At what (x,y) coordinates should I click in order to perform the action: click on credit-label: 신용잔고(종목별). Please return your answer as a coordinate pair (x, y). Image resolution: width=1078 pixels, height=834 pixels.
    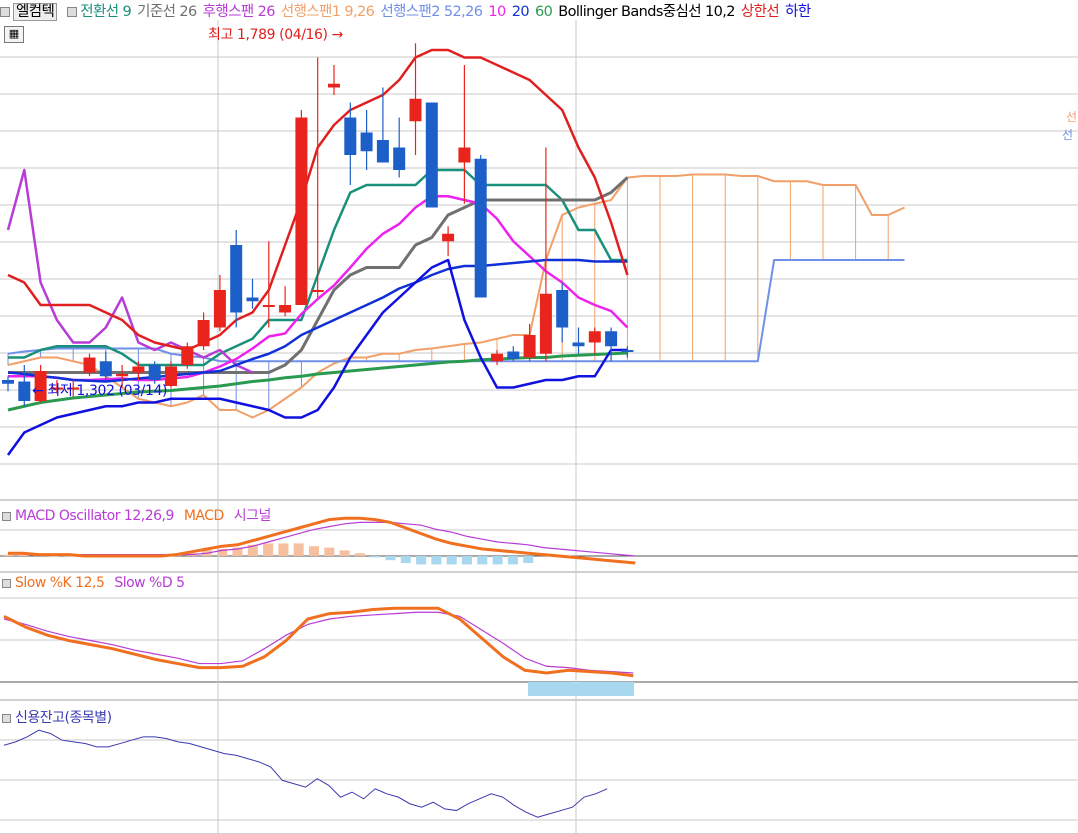
    Looking at the image, I should click on (63, 718).